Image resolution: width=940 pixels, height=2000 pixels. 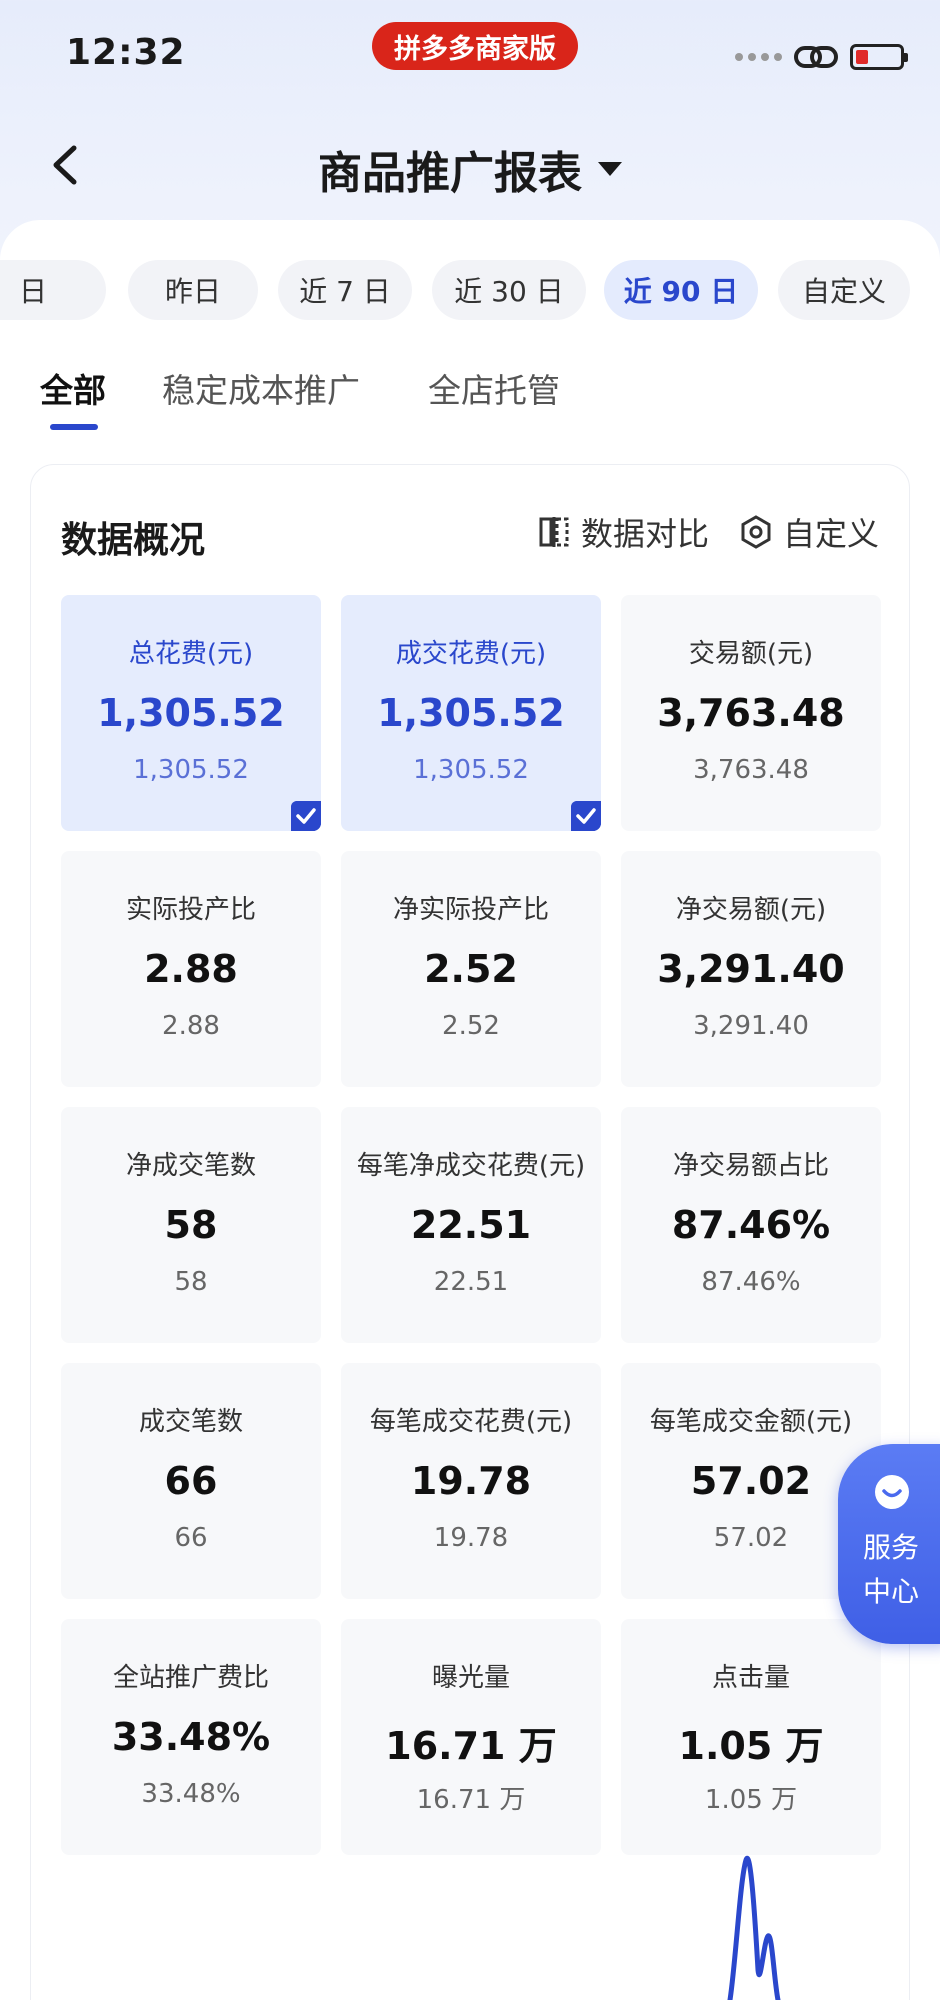 What do you see at coordinates (610, 169) in the screenshot?
I see `caret-down-icon` at bounding box center [610, 169].